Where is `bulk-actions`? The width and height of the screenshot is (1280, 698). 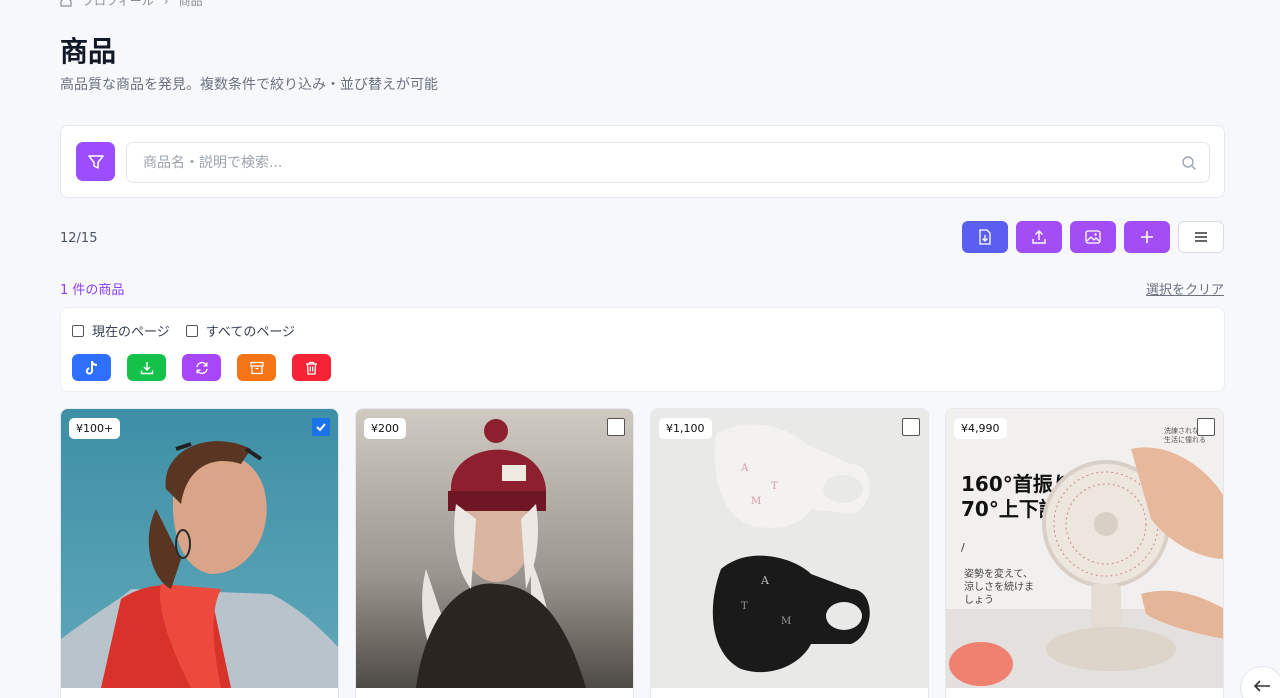 bulk-actions is located at coordinates (201, 367).